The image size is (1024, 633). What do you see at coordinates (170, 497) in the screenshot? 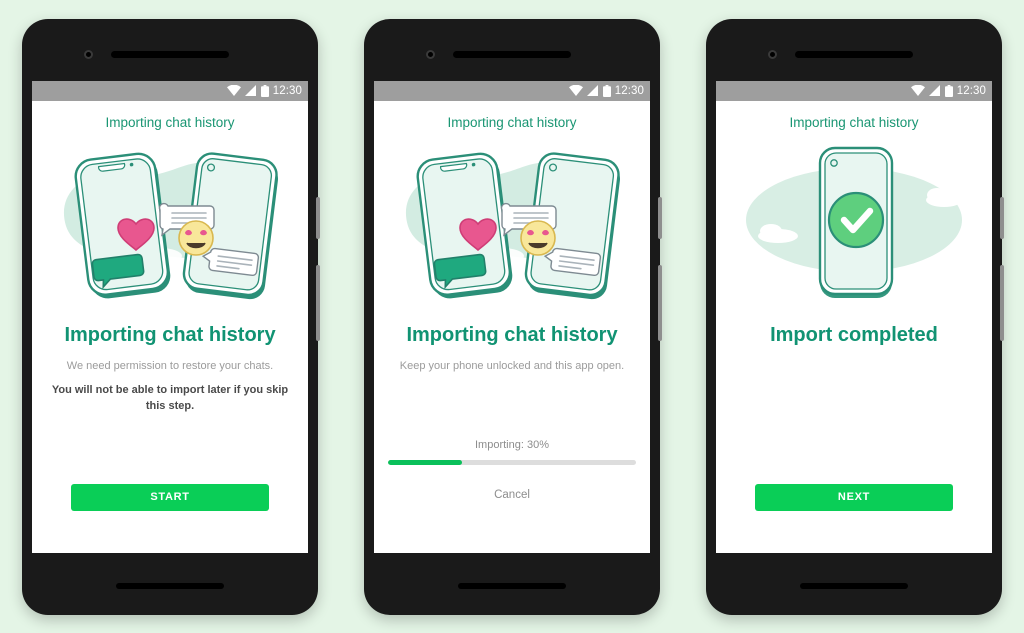
I see `start-button: START` at bounding box center [170, 497].